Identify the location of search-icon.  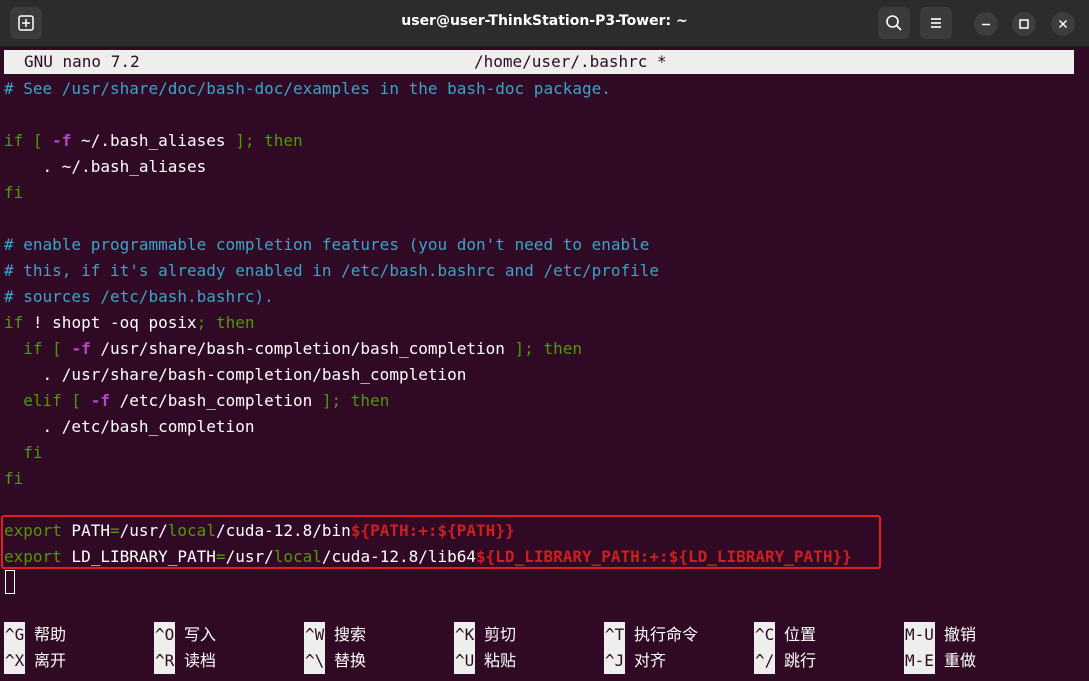
(894, 23).